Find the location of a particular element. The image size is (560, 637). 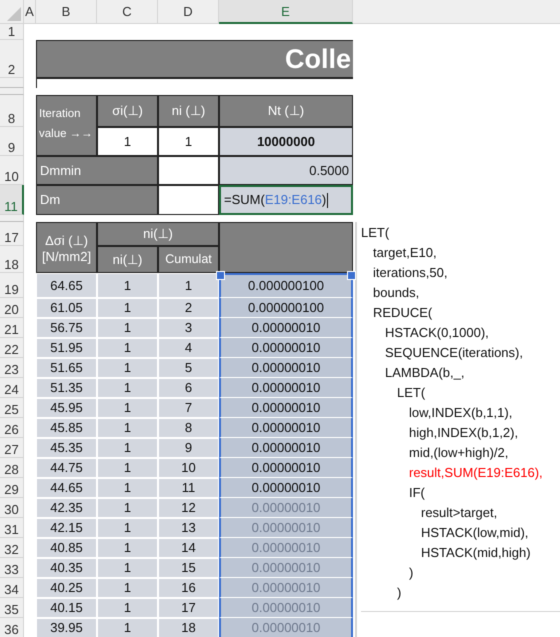

table-cell: 18 is located at coordinates (188, 627).